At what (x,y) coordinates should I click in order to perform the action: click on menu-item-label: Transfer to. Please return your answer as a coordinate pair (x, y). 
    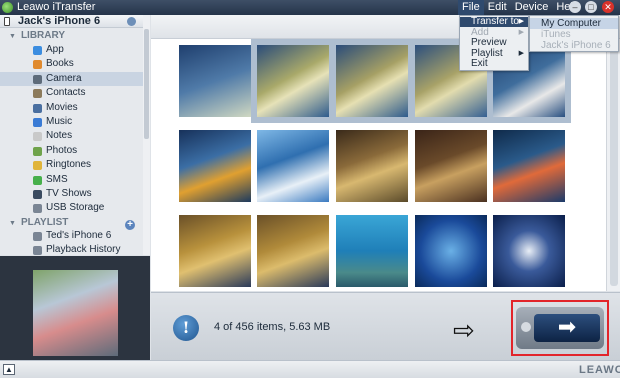
    Looking at the image, I should click on (495, 21).